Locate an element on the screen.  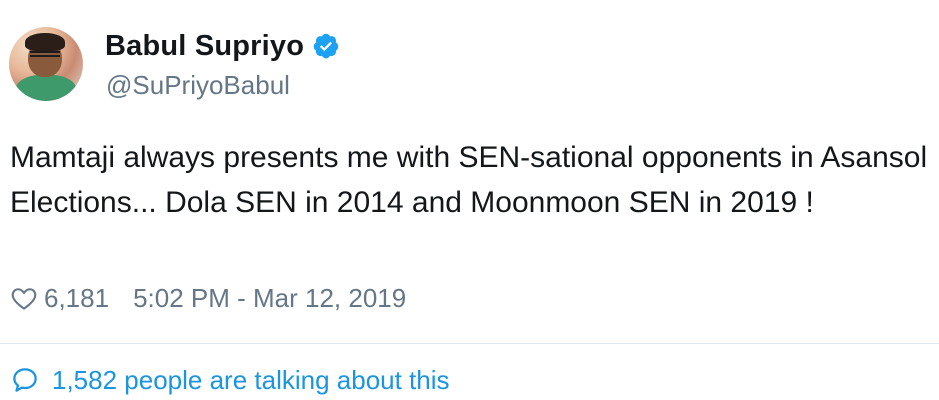
author-name-row: Babul Supriyo is located at coordinates (222, 46).